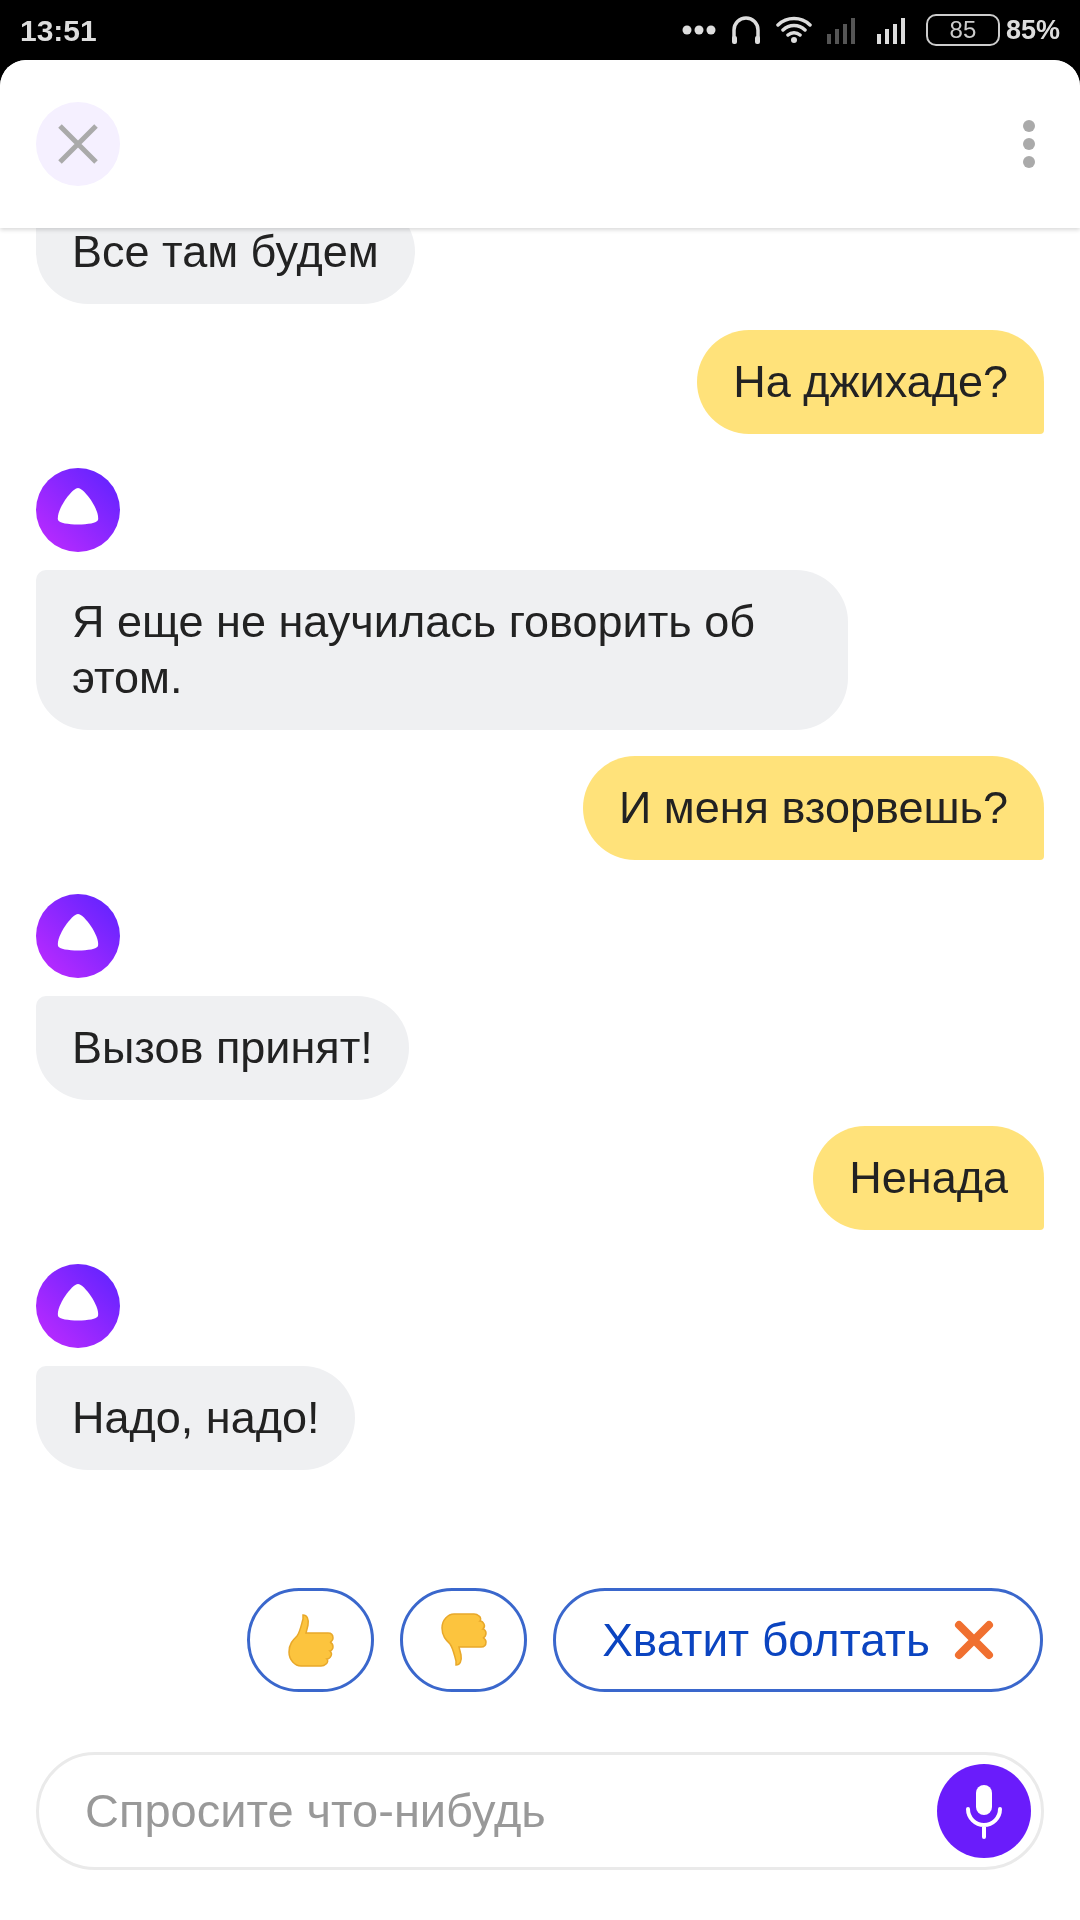 Image resolution: width=1080 pixels, height=1920 pixels. Describe the element at coordinates (793, 30) in the screenshot. I see `wifi-icon` at that location.